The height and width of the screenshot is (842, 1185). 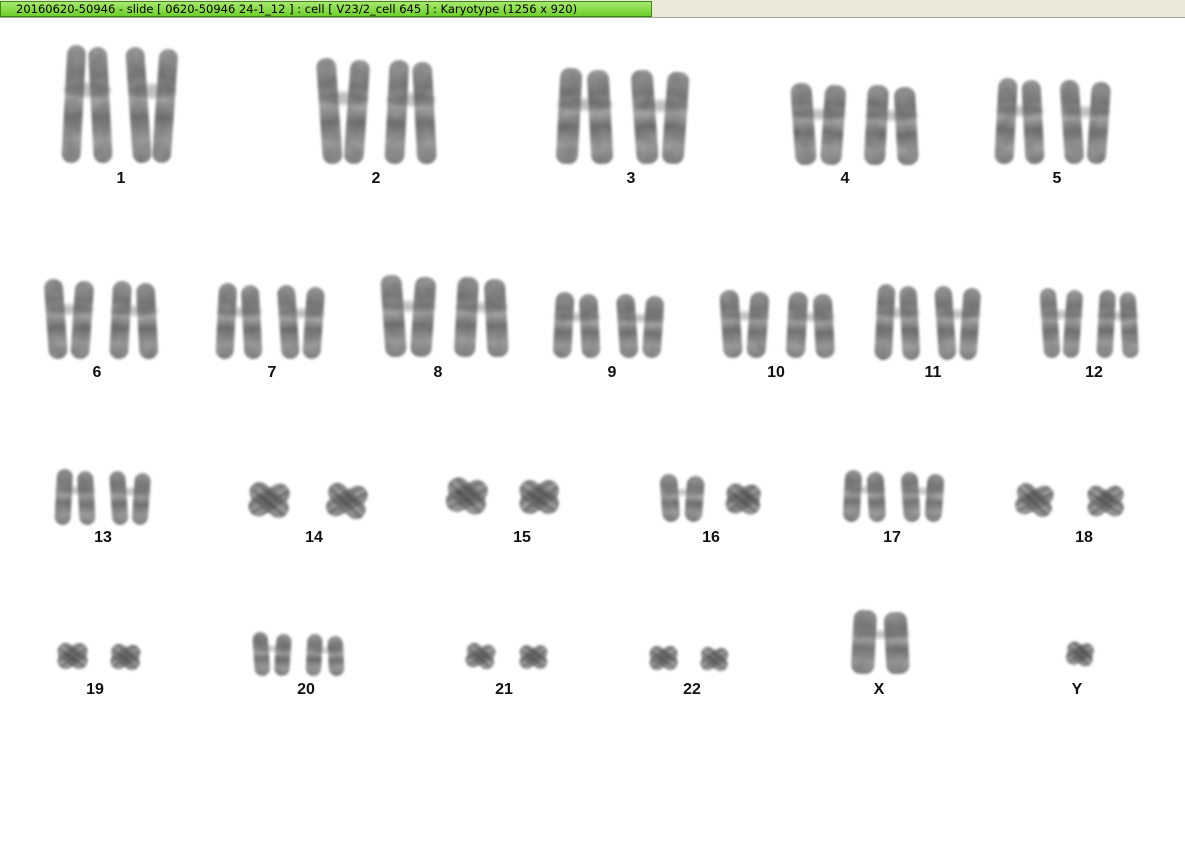 What do you see at coordinates (1019, 121) in the screenshot?
I see `chromosome-5-a` at bounding box center [1019, 121].